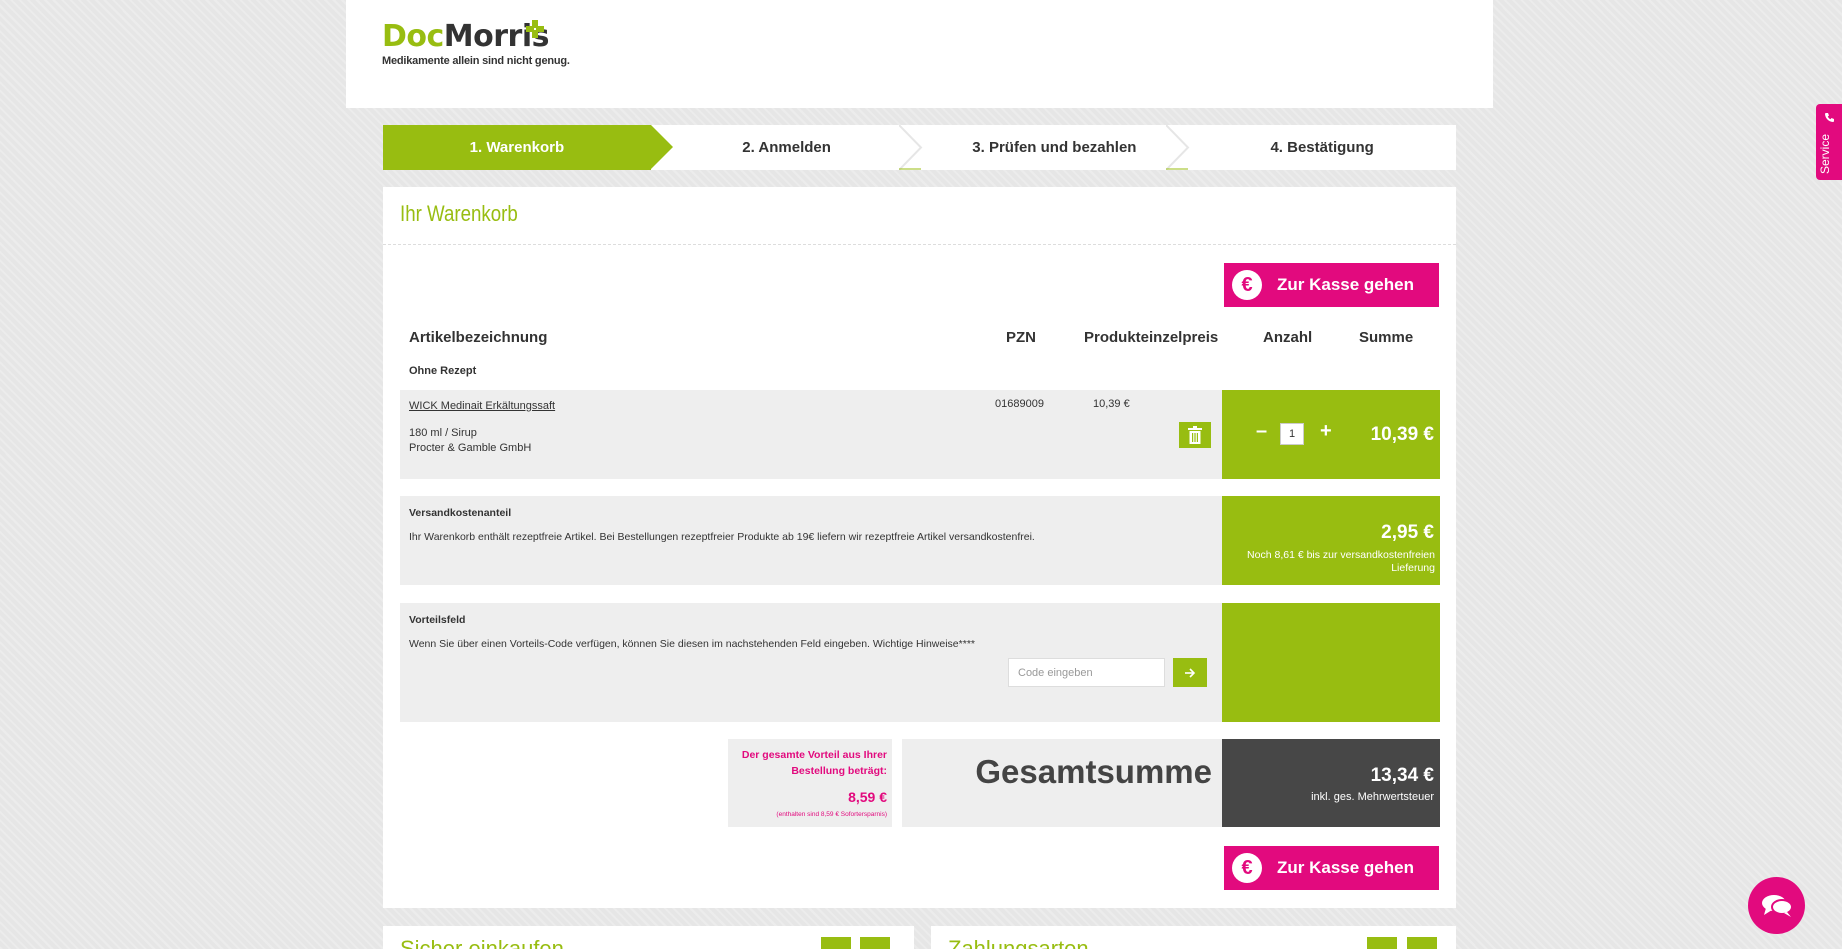 The image size is (1842, 949). I want to click on step-warenkorb: 1. Warenkorb, so click(528, 147).